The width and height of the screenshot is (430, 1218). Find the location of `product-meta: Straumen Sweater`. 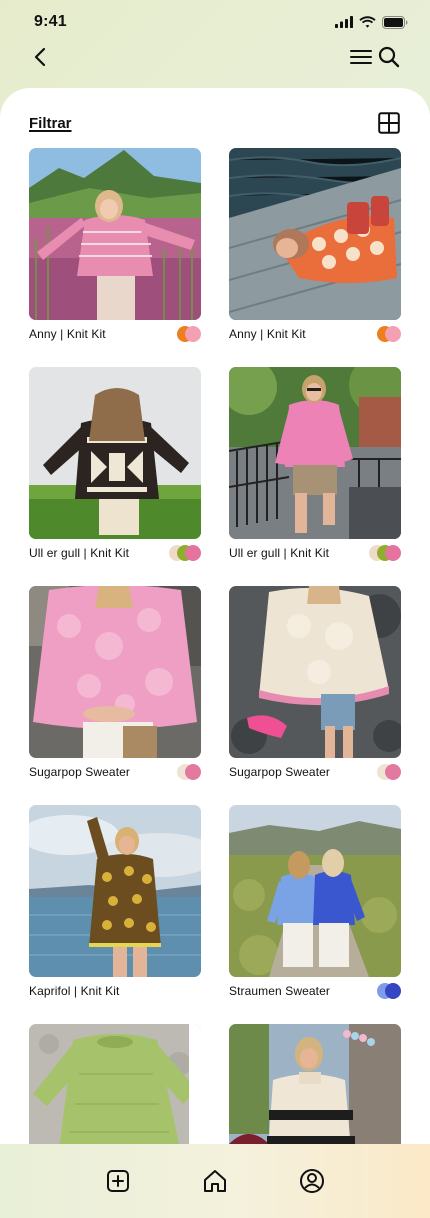

product-meta: Straumen Sweater is located at coordinates (315, 991).